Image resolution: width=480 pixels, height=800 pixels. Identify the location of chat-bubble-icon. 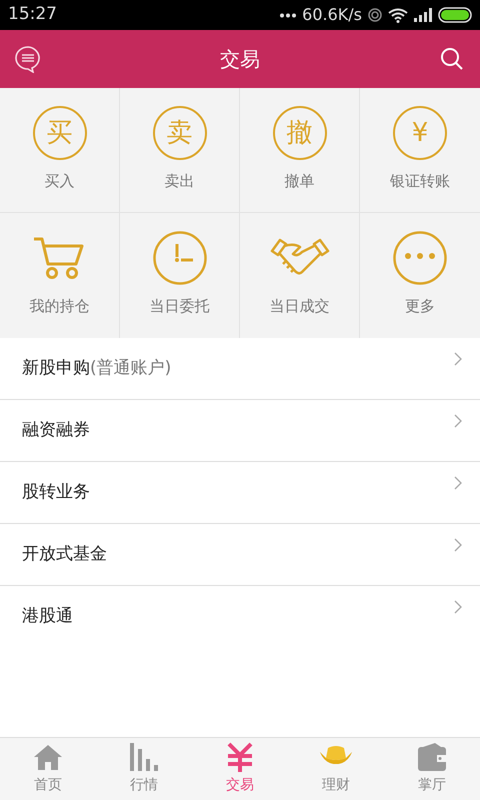
(28, 59).